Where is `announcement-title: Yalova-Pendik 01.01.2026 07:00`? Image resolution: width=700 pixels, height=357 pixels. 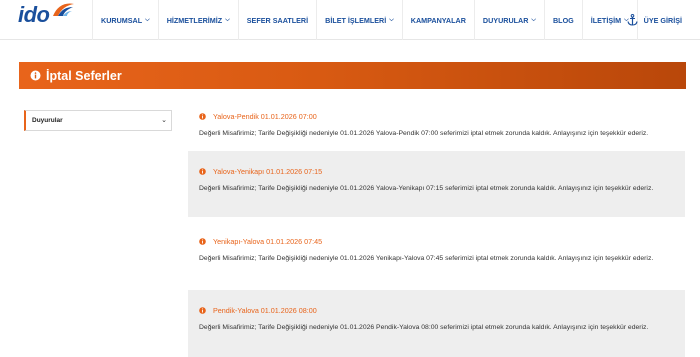
announcement-title: Yalova-Pendik 01.01.2026 07:00 is located at coordinates (258, 116).